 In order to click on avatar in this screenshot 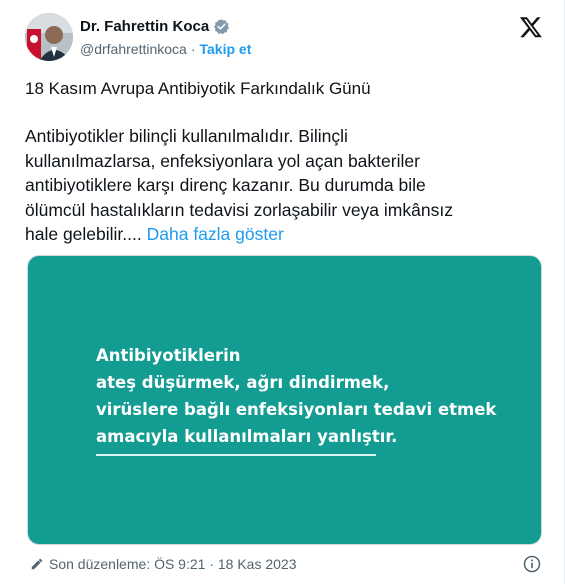, I will do `click(49, 37)`.